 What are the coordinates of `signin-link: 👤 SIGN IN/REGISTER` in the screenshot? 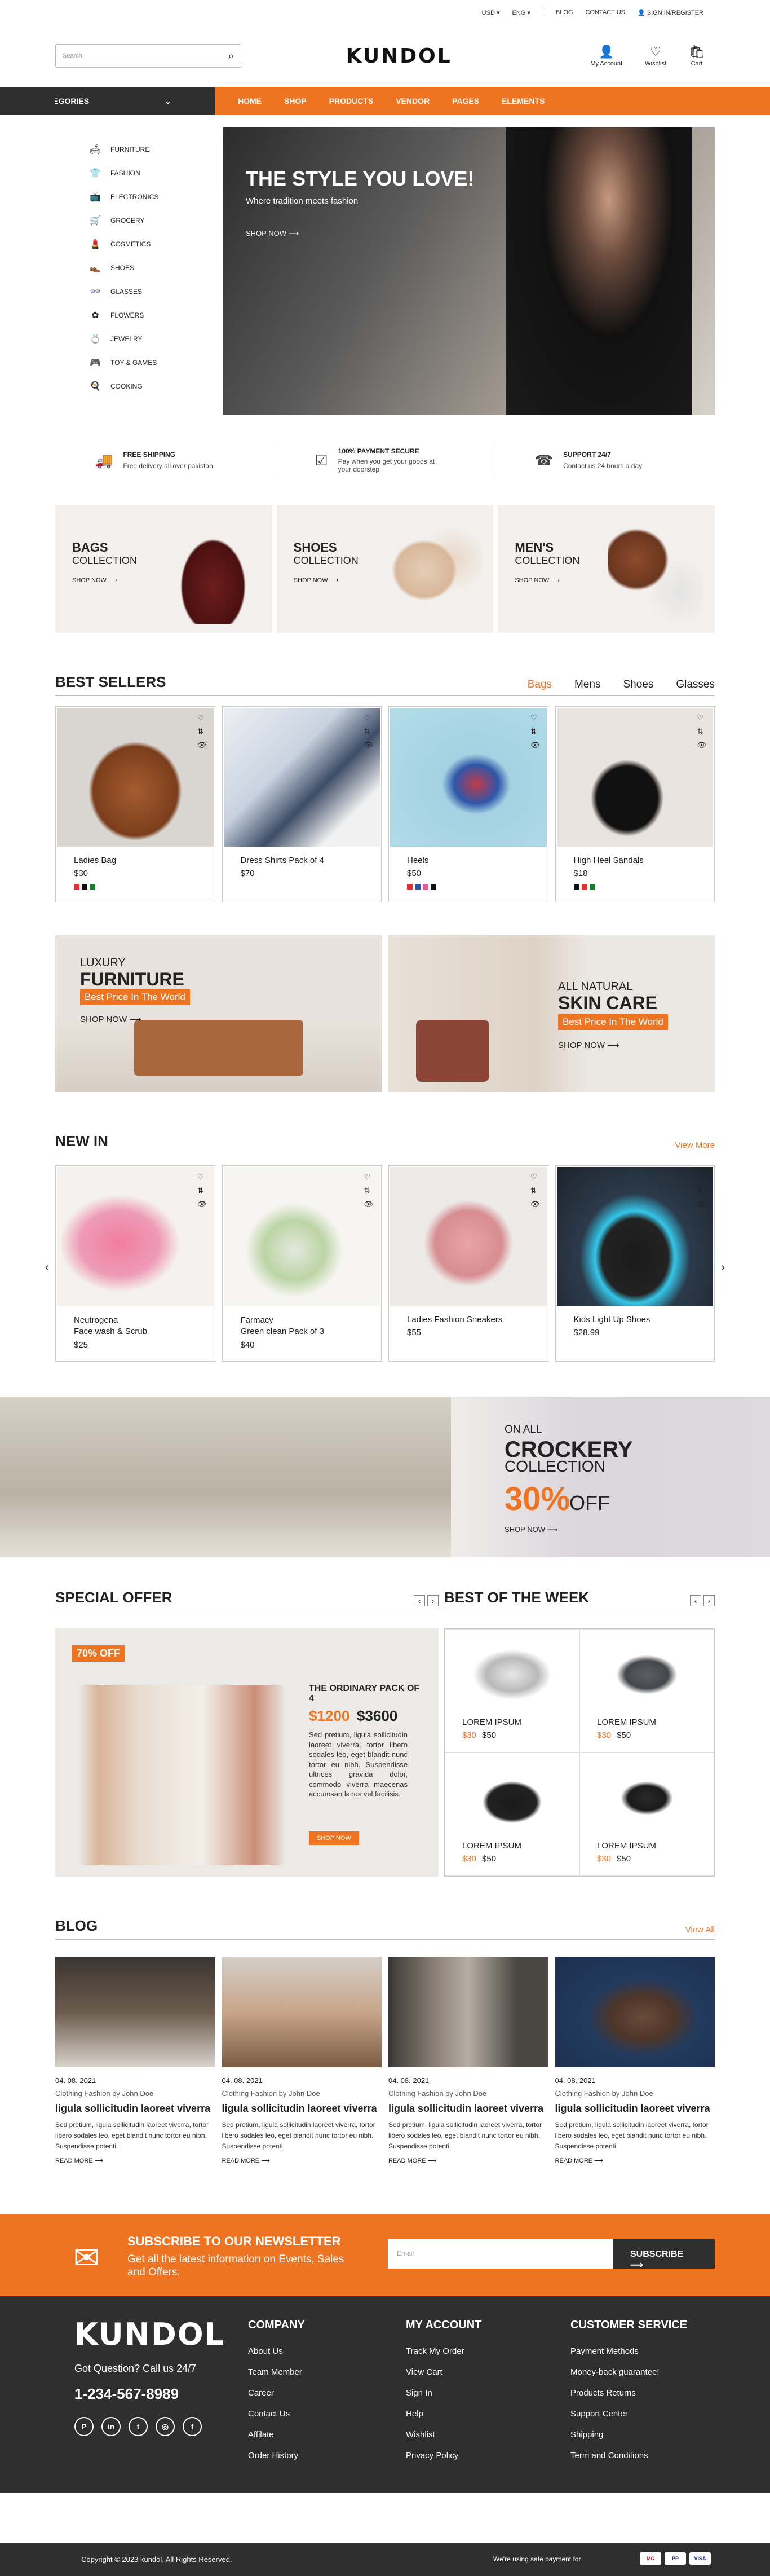 It's located at (670, 12).